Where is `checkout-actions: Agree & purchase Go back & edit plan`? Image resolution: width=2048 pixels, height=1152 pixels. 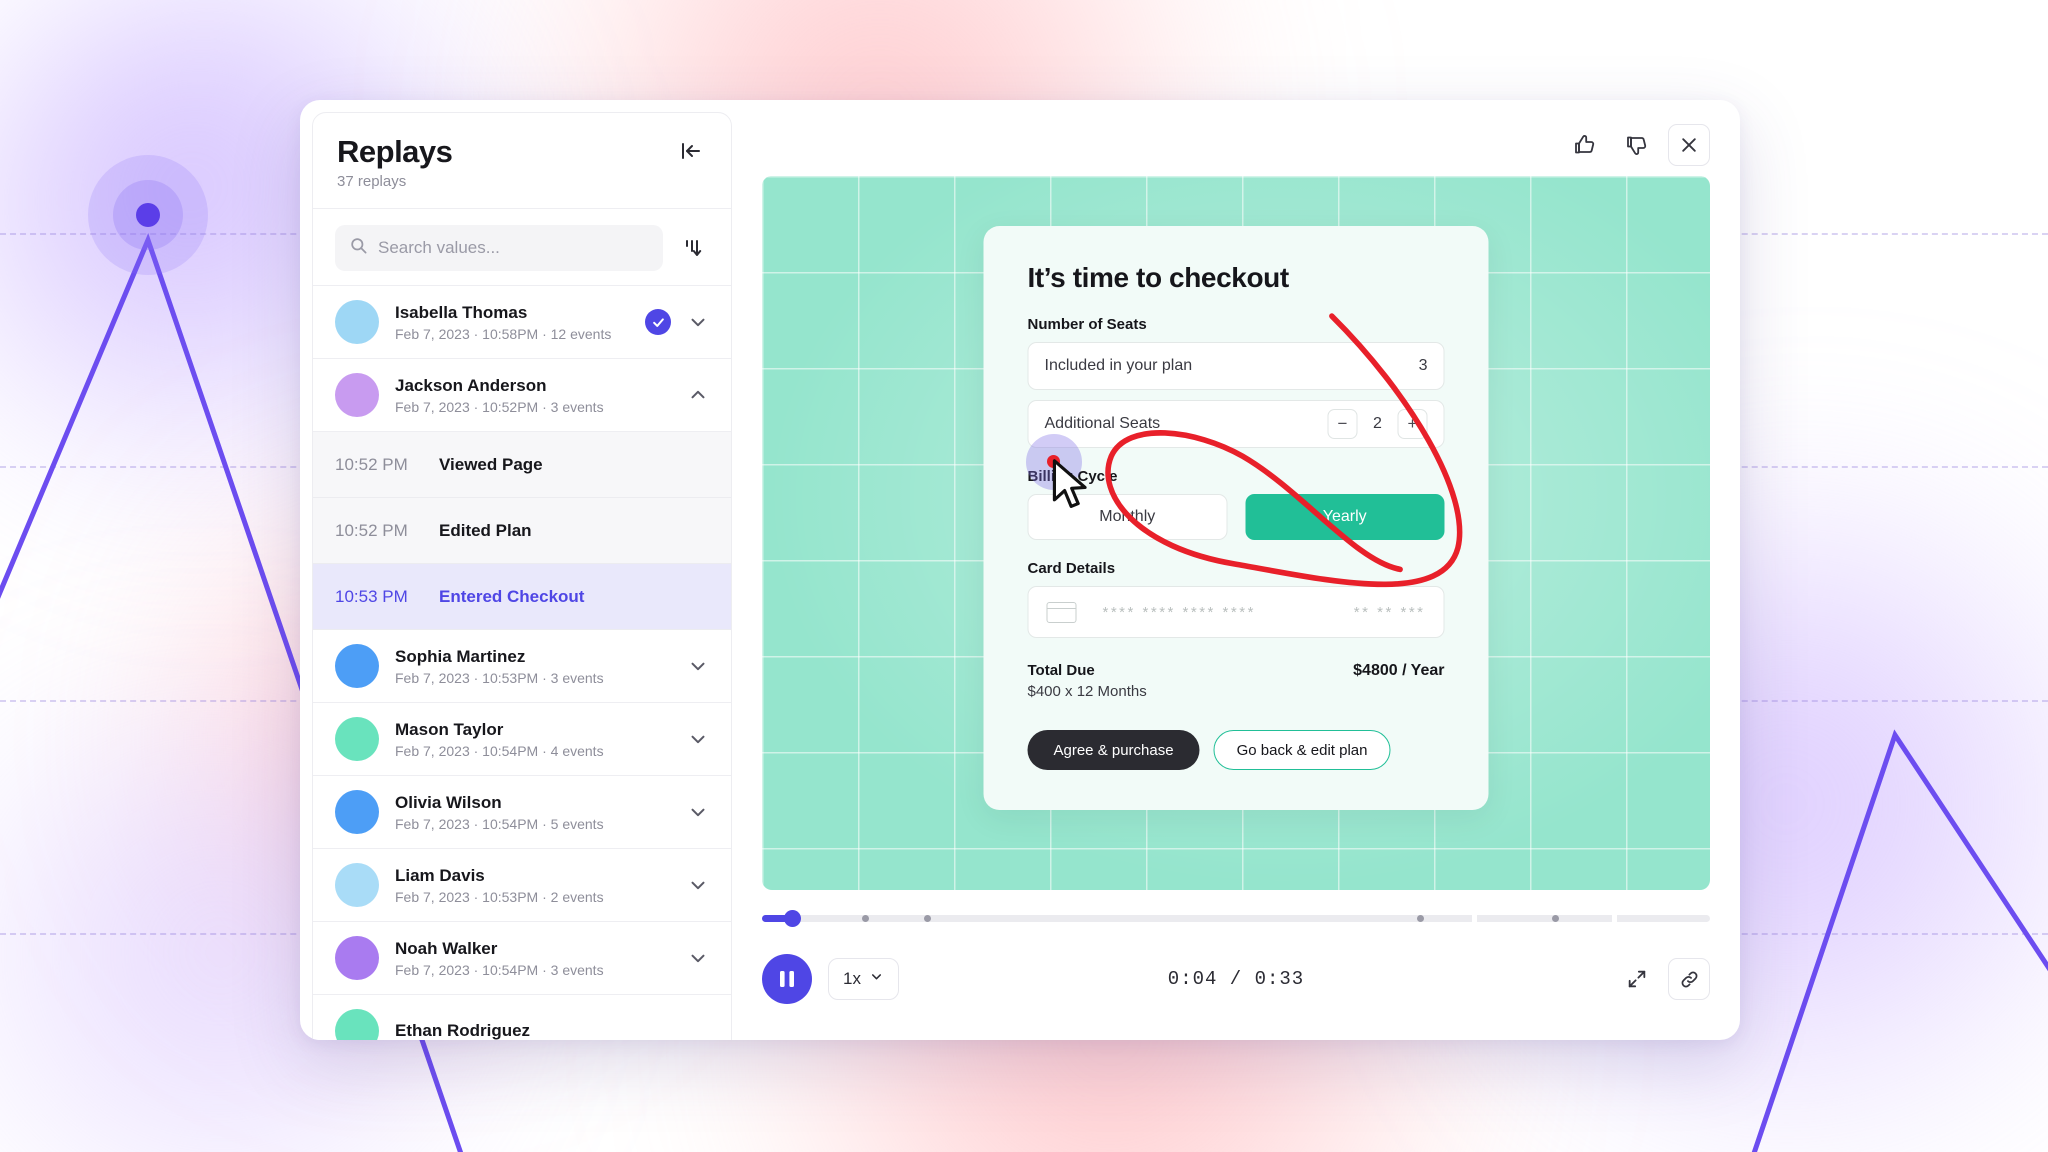 checkout-actions: Agree & purchase Go back & edit plan is located at coordinates (1236, 750).